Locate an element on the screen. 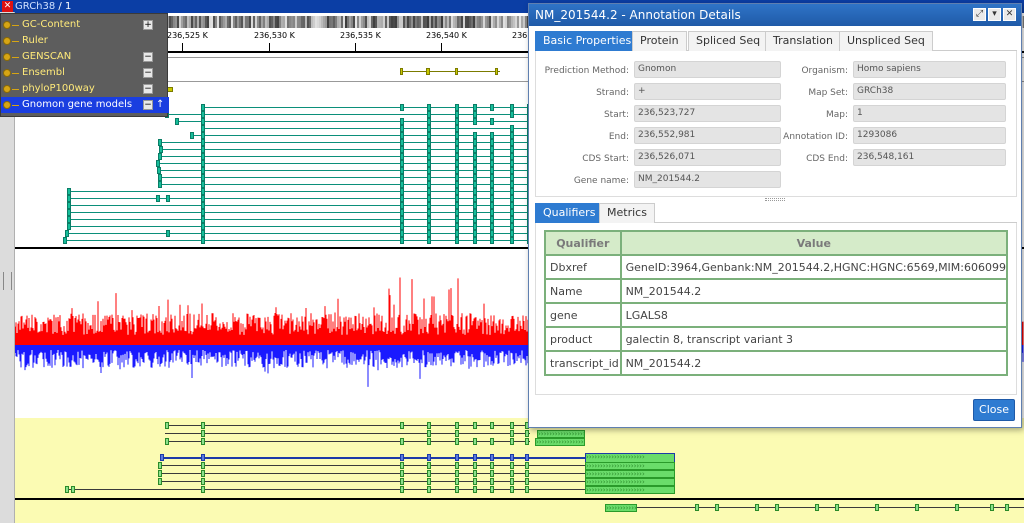 The height and width of the screenshot is (523, 1024). track-item-genscan: GENSCAN − is located at coordinates (85, 57).